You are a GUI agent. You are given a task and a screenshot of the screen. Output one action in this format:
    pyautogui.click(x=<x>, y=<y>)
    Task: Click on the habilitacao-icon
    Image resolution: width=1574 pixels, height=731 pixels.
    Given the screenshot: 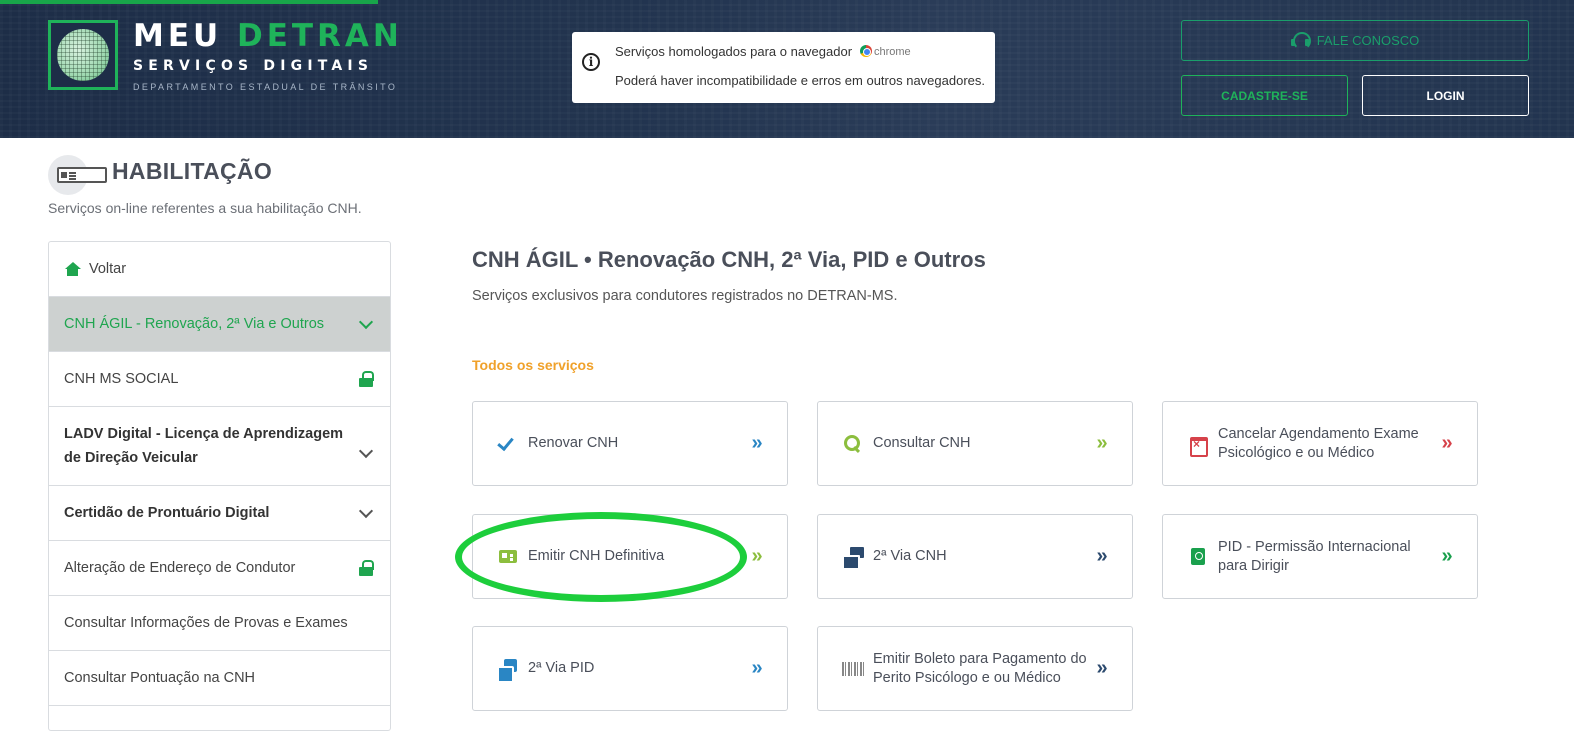 What is the action you would take?
    pyautogui.click(x=77, y=175)
    